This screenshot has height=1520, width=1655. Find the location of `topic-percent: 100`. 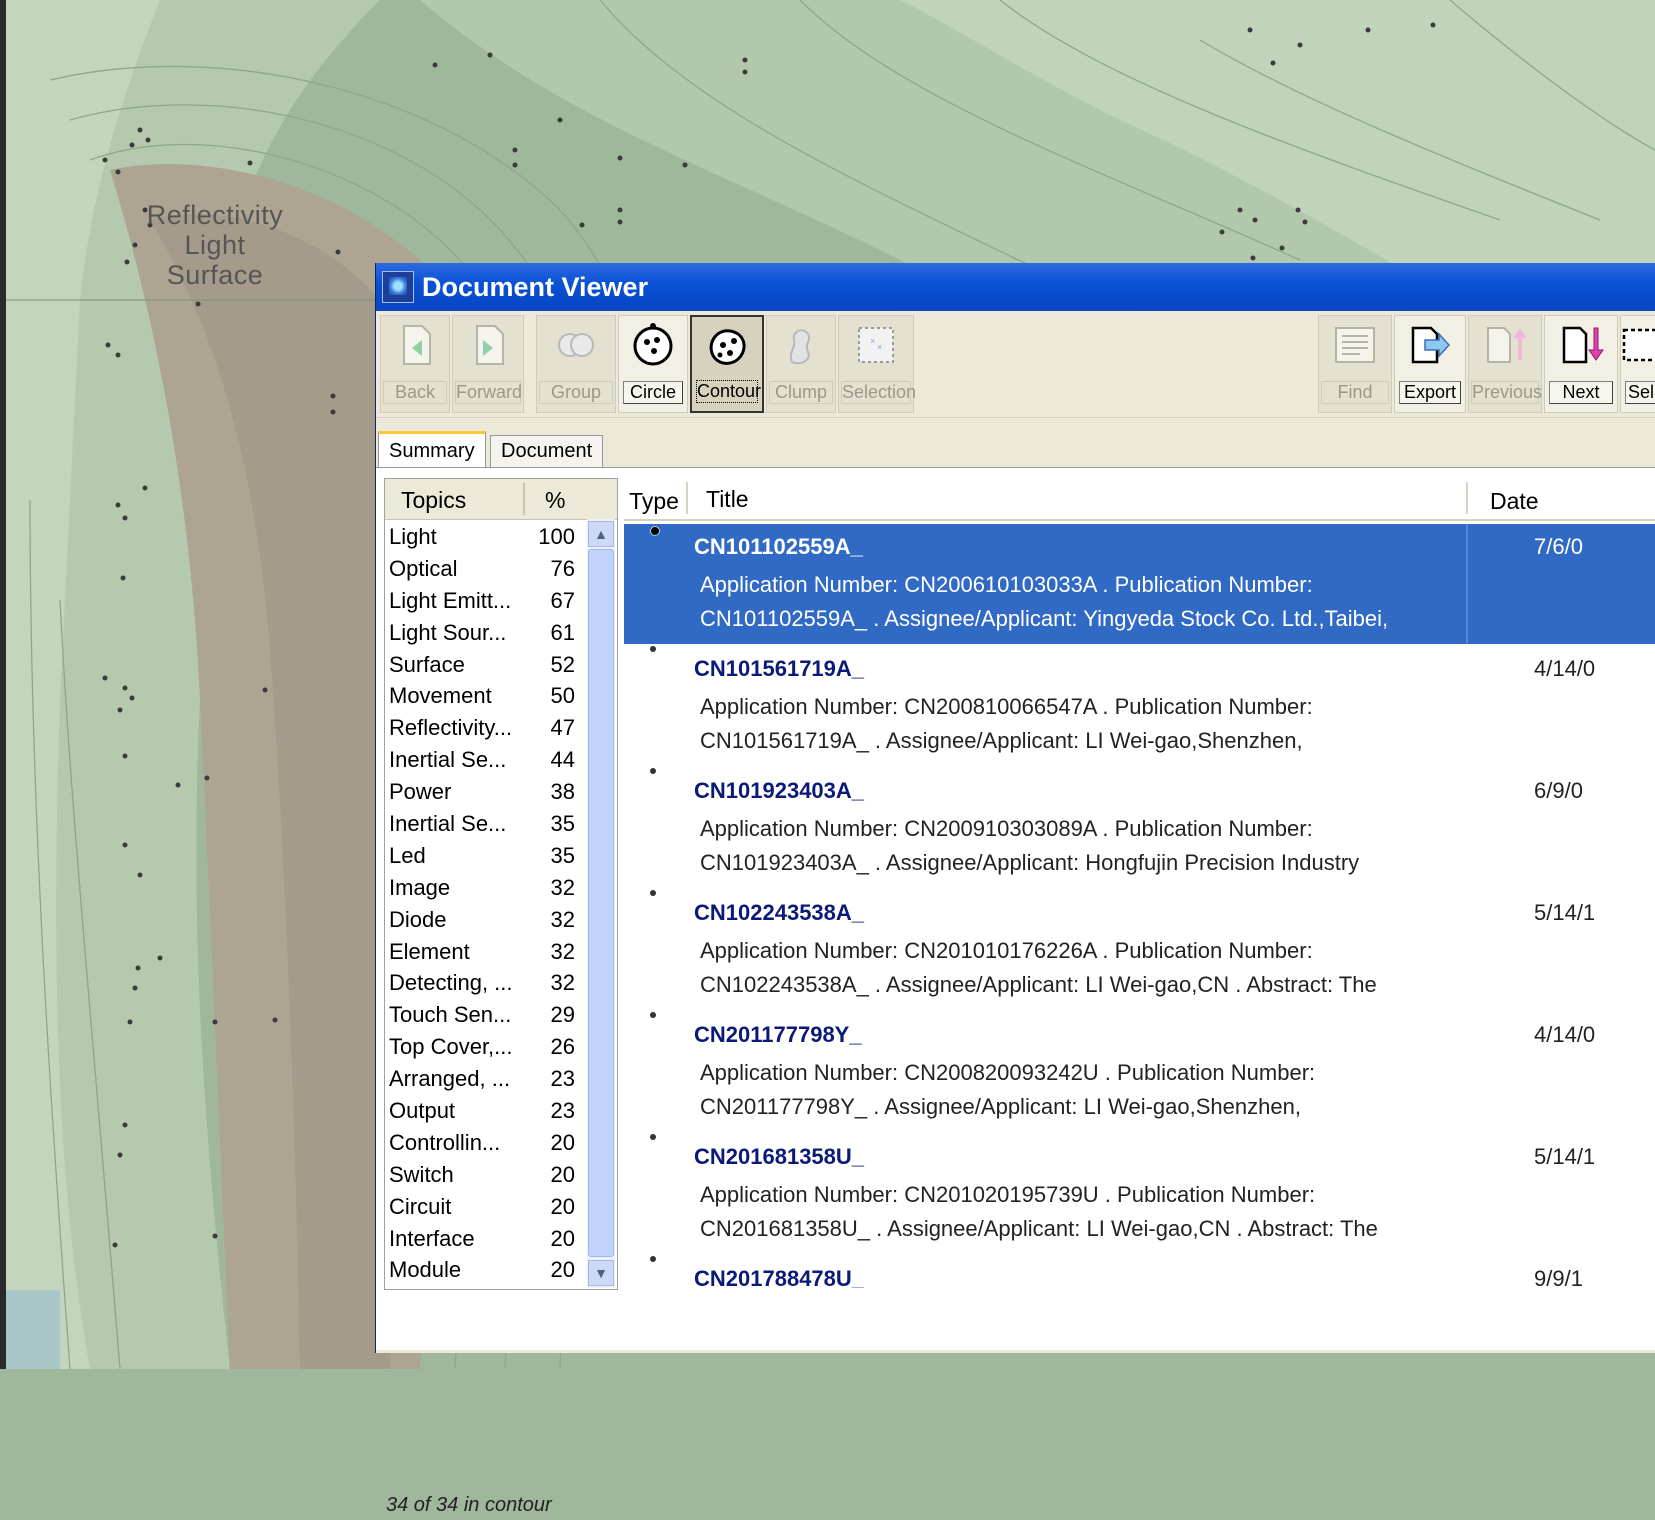

topic-percent: 100 is located at coordinates (556, 536).